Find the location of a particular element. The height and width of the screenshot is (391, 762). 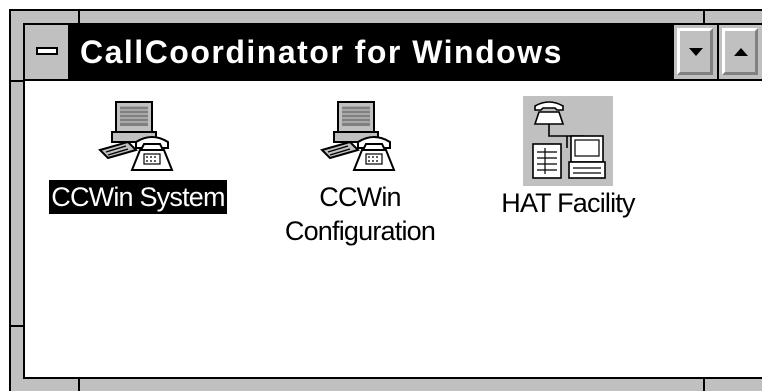

program-item-label: CCWin System is located at coordinates (138, 197).